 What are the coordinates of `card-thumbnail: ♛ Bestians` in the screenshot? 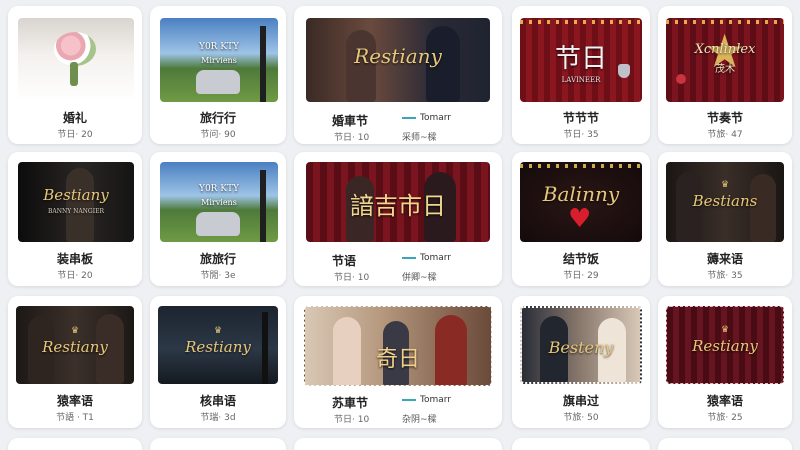 It's located at (725, 202).